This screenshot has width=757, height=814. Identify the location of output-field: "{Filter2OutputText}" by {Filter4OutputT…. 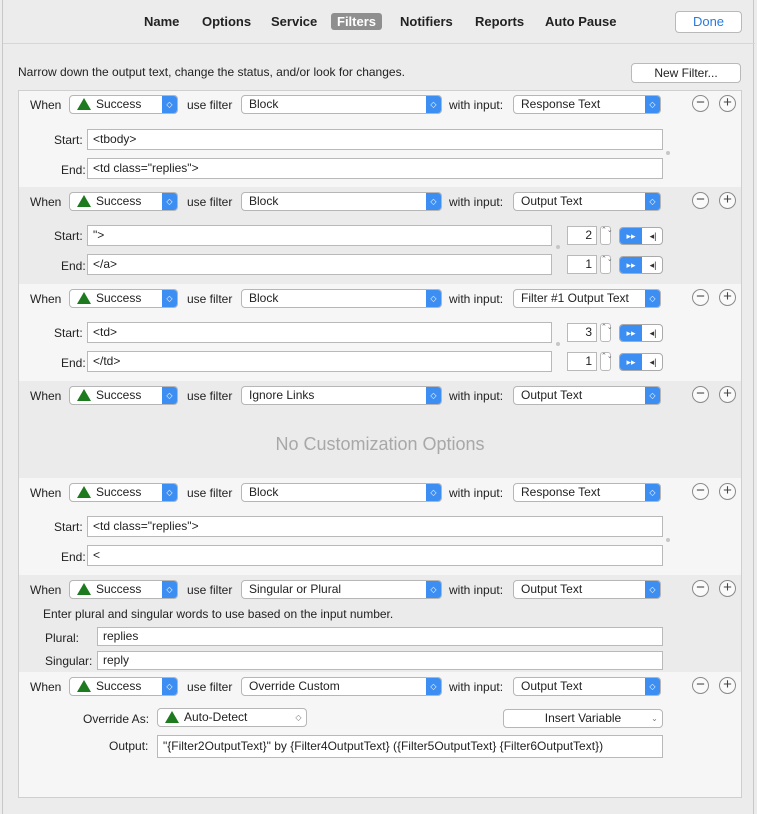
(410, 746).